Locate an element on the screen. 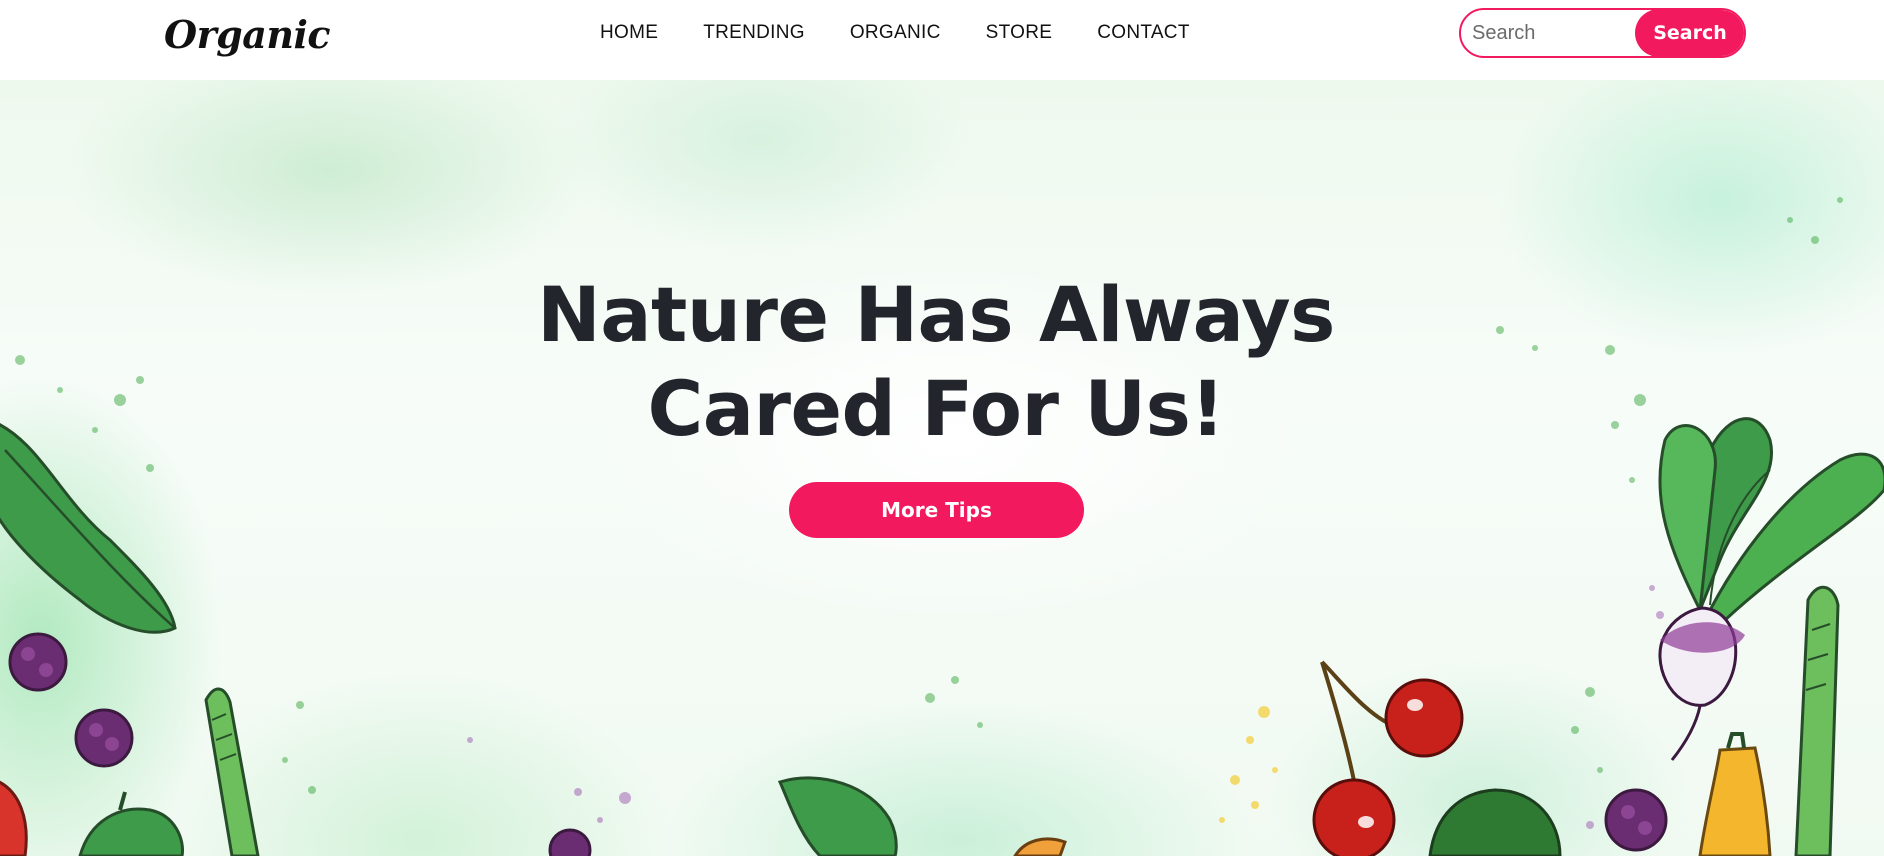 The height and width of the screenshot is (856, 1884). search-input is located at coordinates (1548, 33).